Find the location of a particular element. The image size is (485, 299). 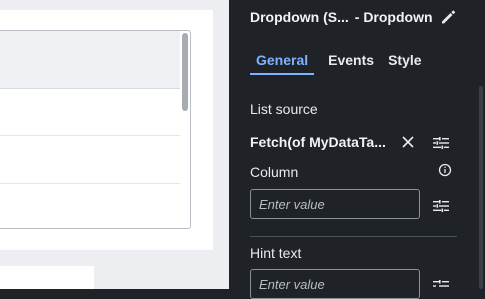

column-input is located at coordinates (335, 204).